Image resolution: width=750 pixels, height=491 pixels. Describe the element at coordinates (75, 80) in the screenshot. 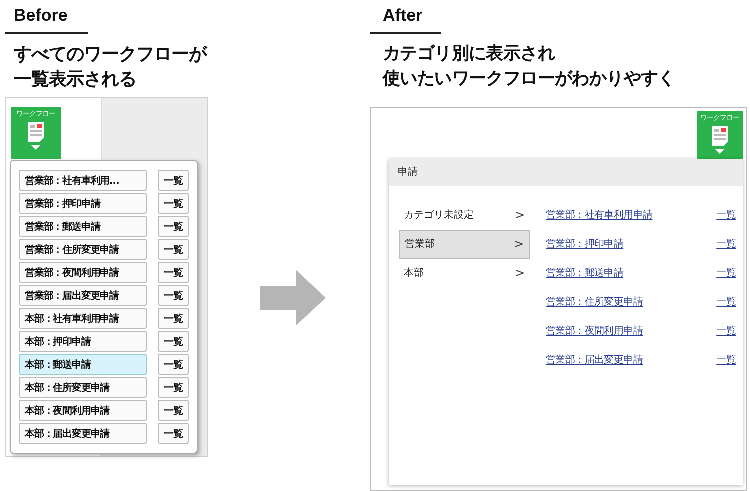

I see `caption-line: 一覧表示される` at that location.